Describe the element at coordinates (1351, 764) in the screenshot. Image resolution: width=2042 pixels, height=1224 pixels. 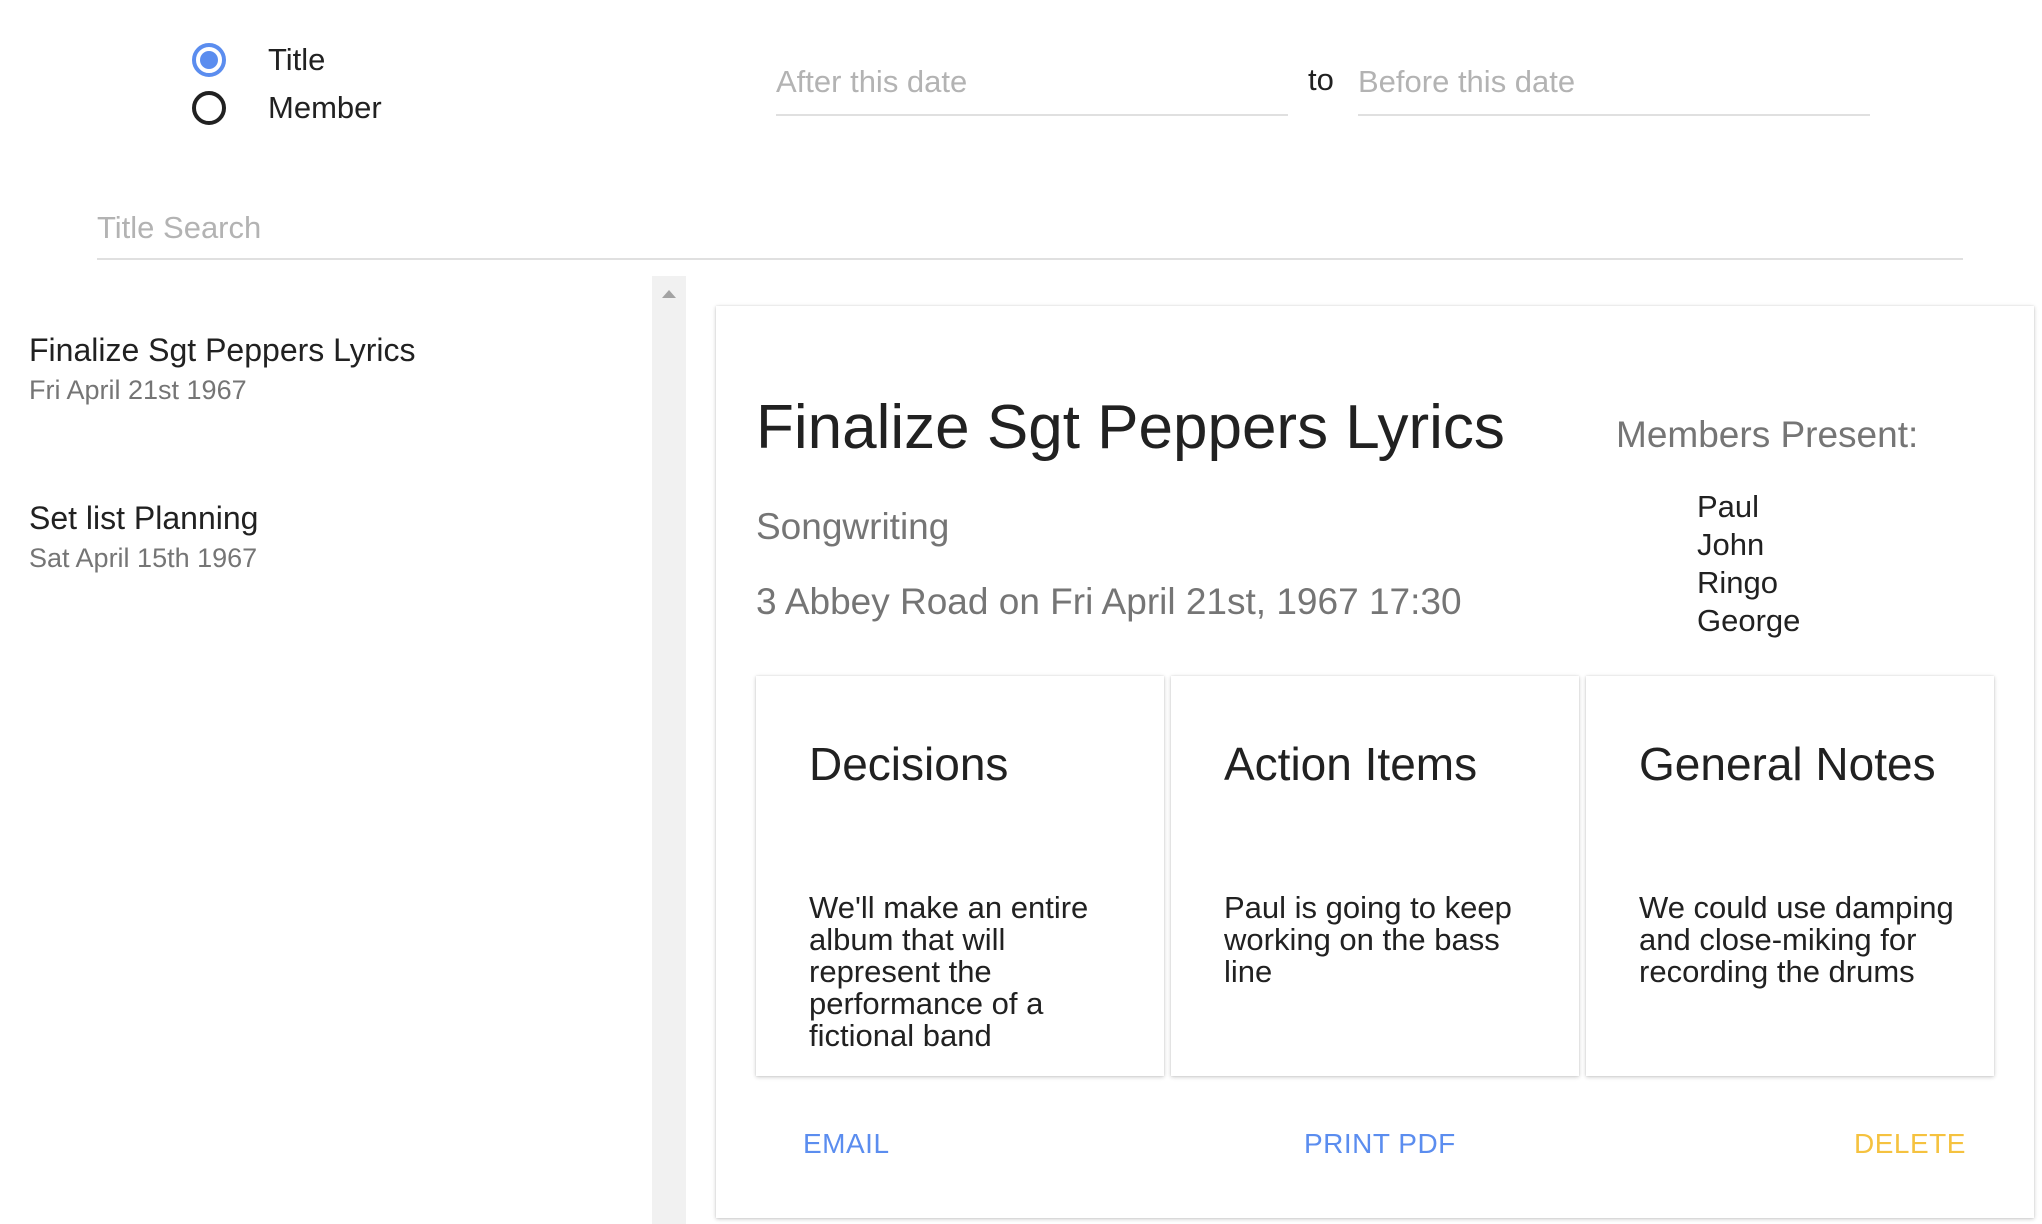
I see `note-card-heading: Action Items` at that location.